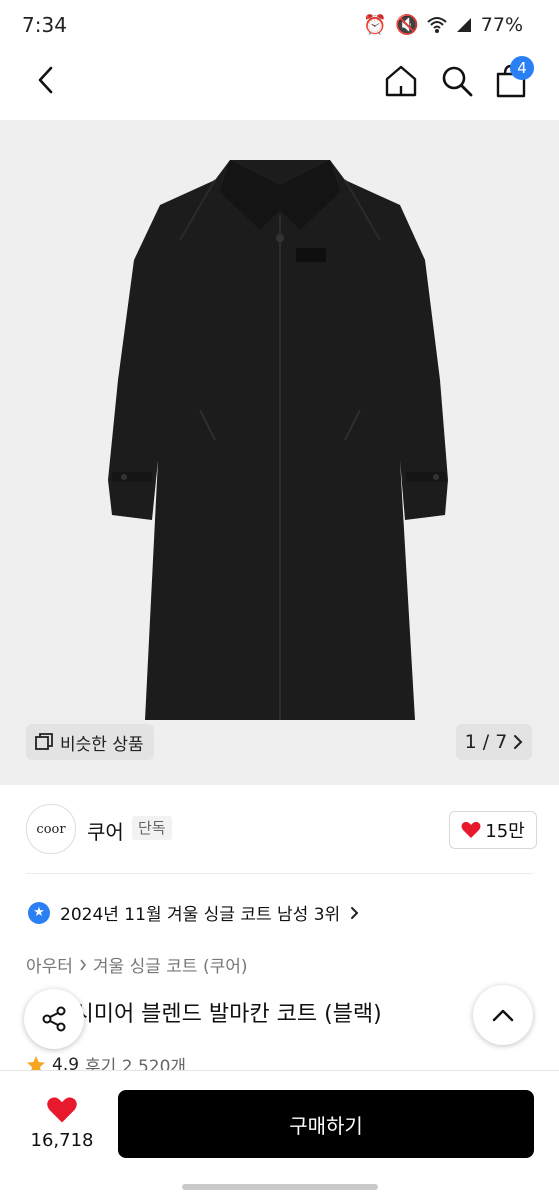 The width and height of the screenshot is (559, 1200). I want to click on search-icon, so click(457, 81).